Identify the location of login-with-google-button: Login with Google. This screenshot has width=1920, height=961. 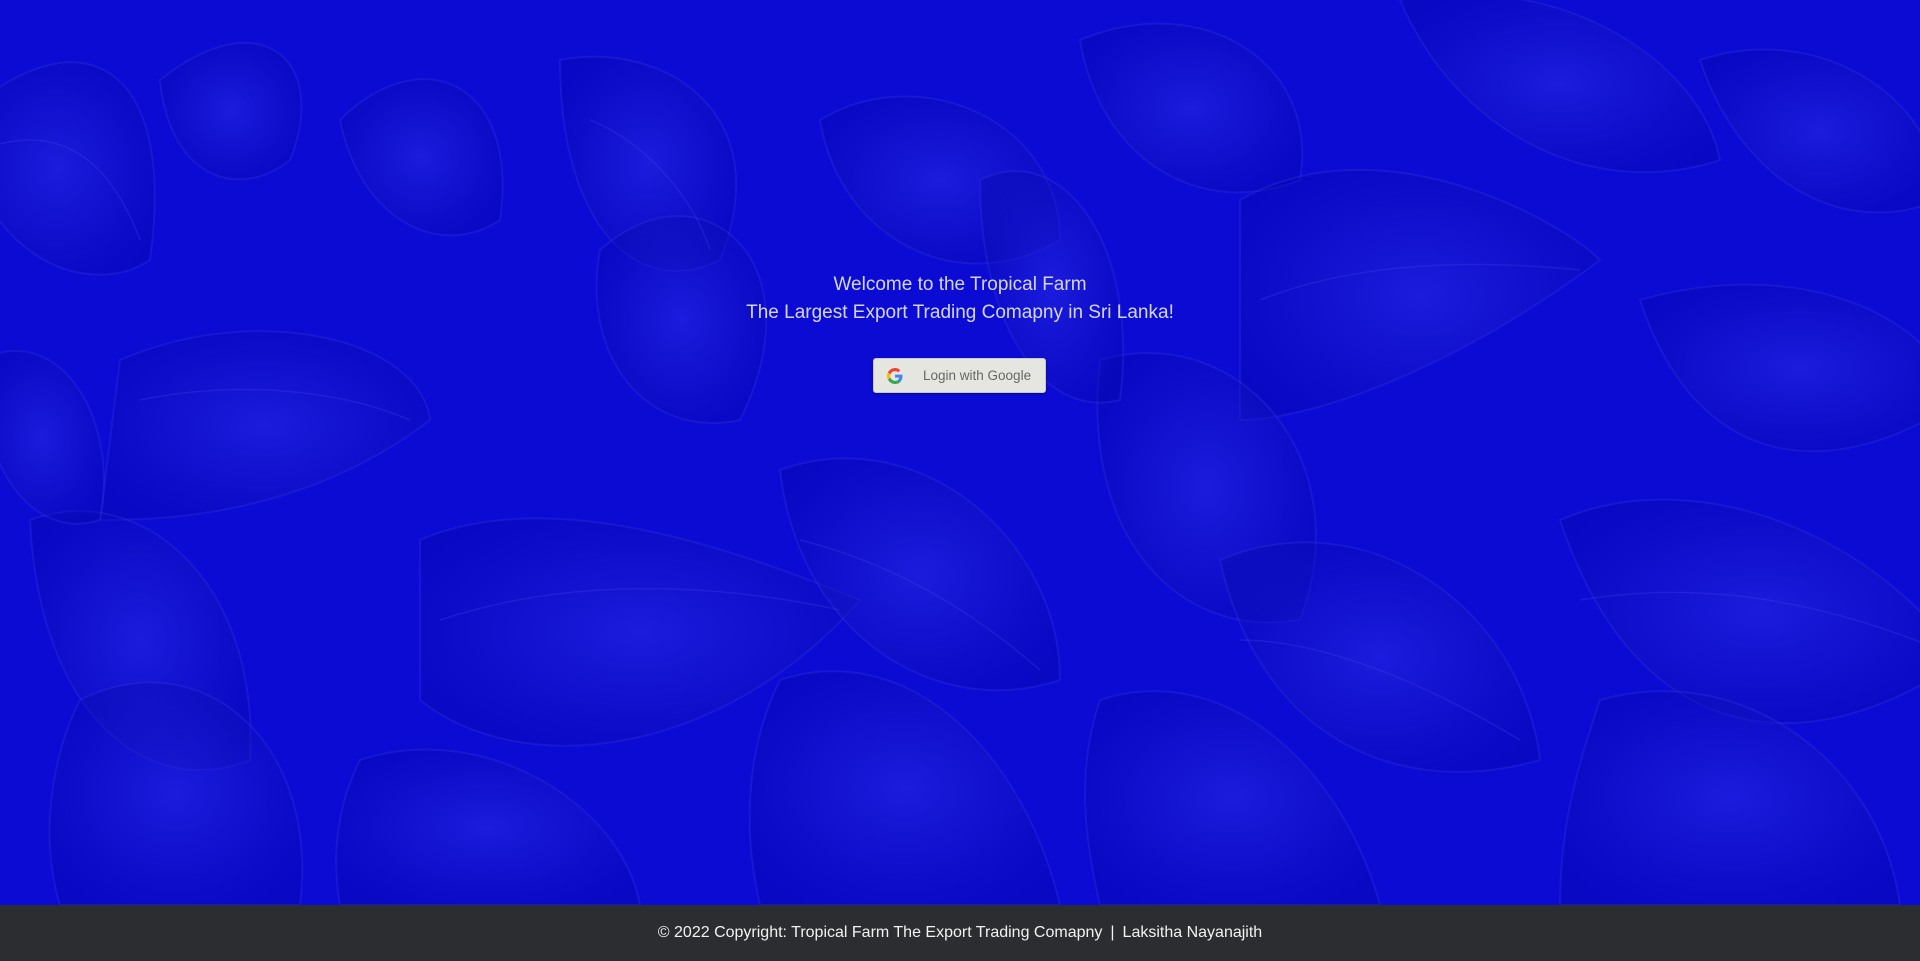
(959, 375).